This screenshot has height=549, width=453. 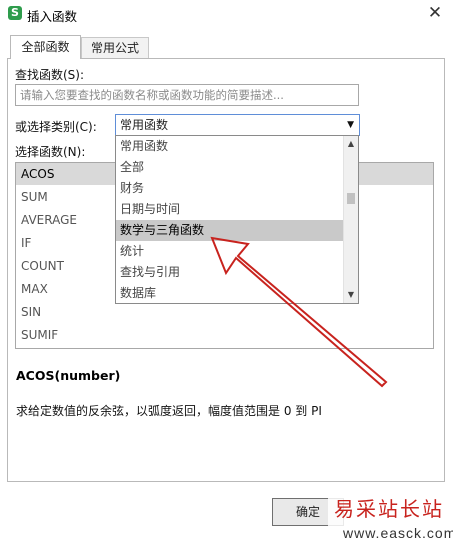 I want to click on category-option-statistics: 统计, so click(x=230, y=251).